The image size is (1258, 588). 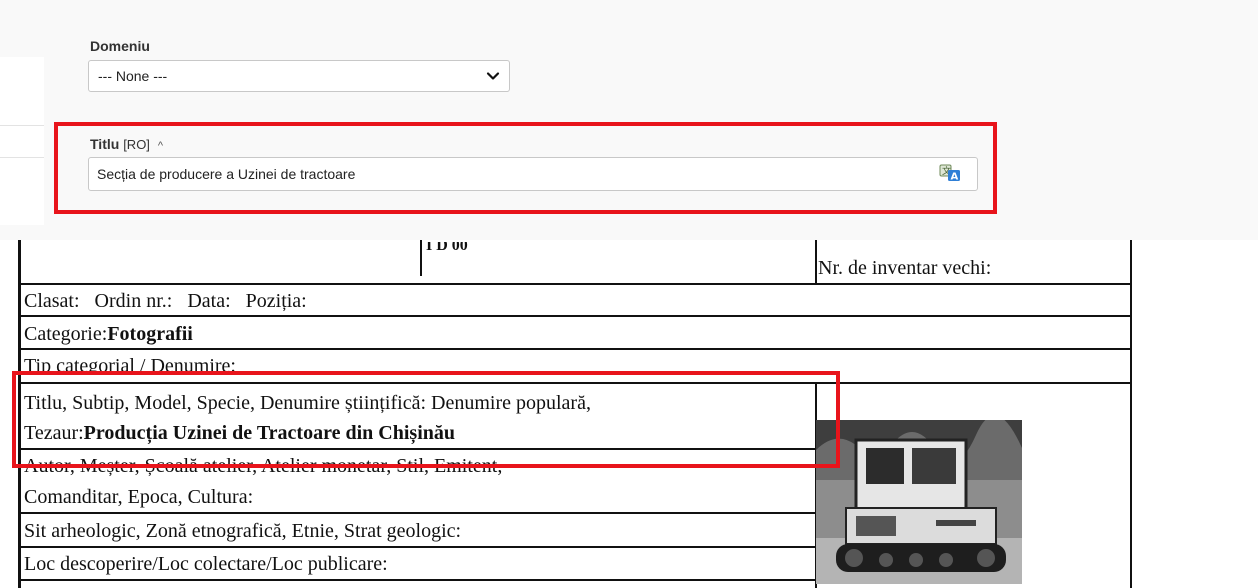 What do you see at coordinates (133, 76) in the screenshot?
I see `domeniu-selected-value: --- None ---` at bounding box center [133, 76].